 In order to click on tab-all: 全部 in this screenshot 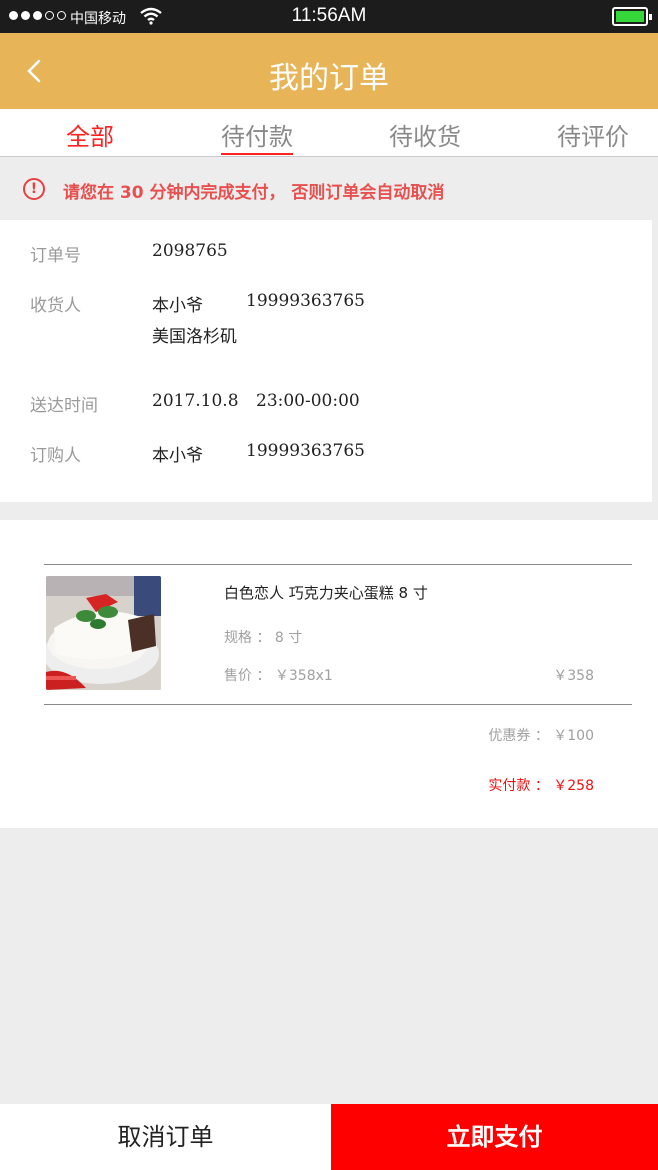, I will do `click(90, 134)`.